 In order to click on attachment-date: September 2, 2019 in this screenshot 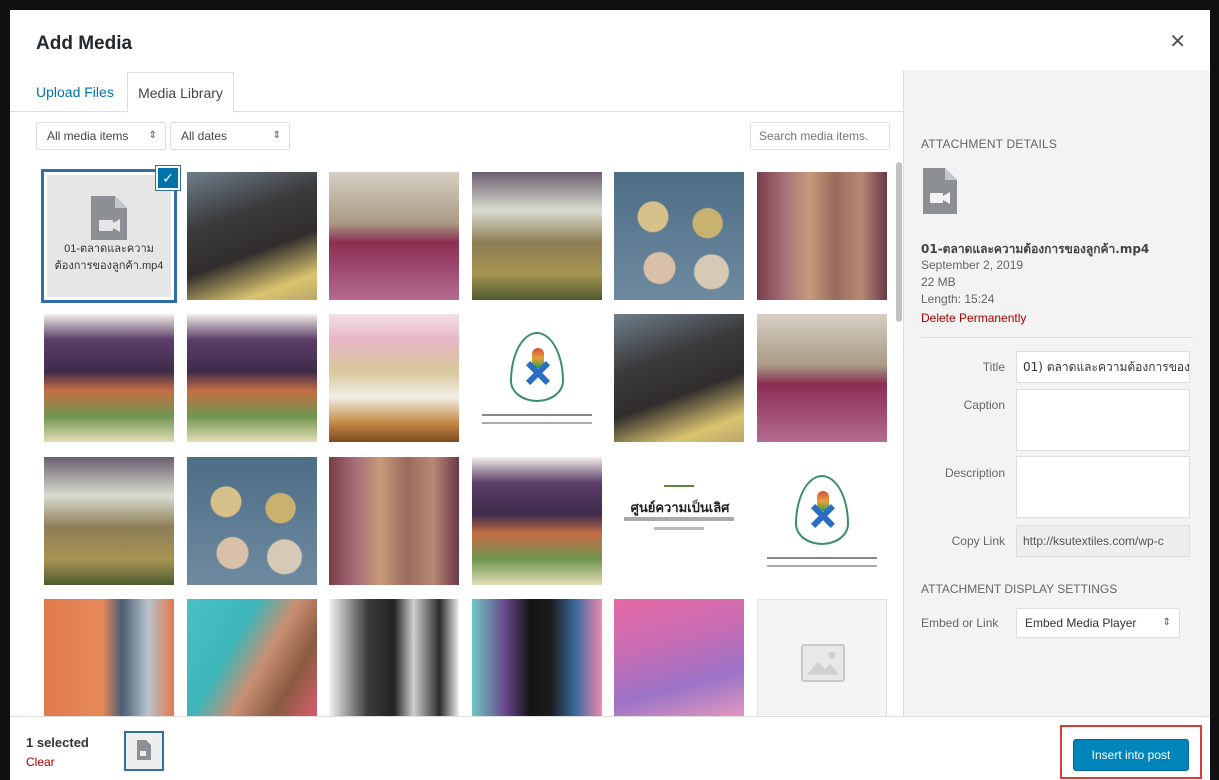, I will do `click(972, 265)`.